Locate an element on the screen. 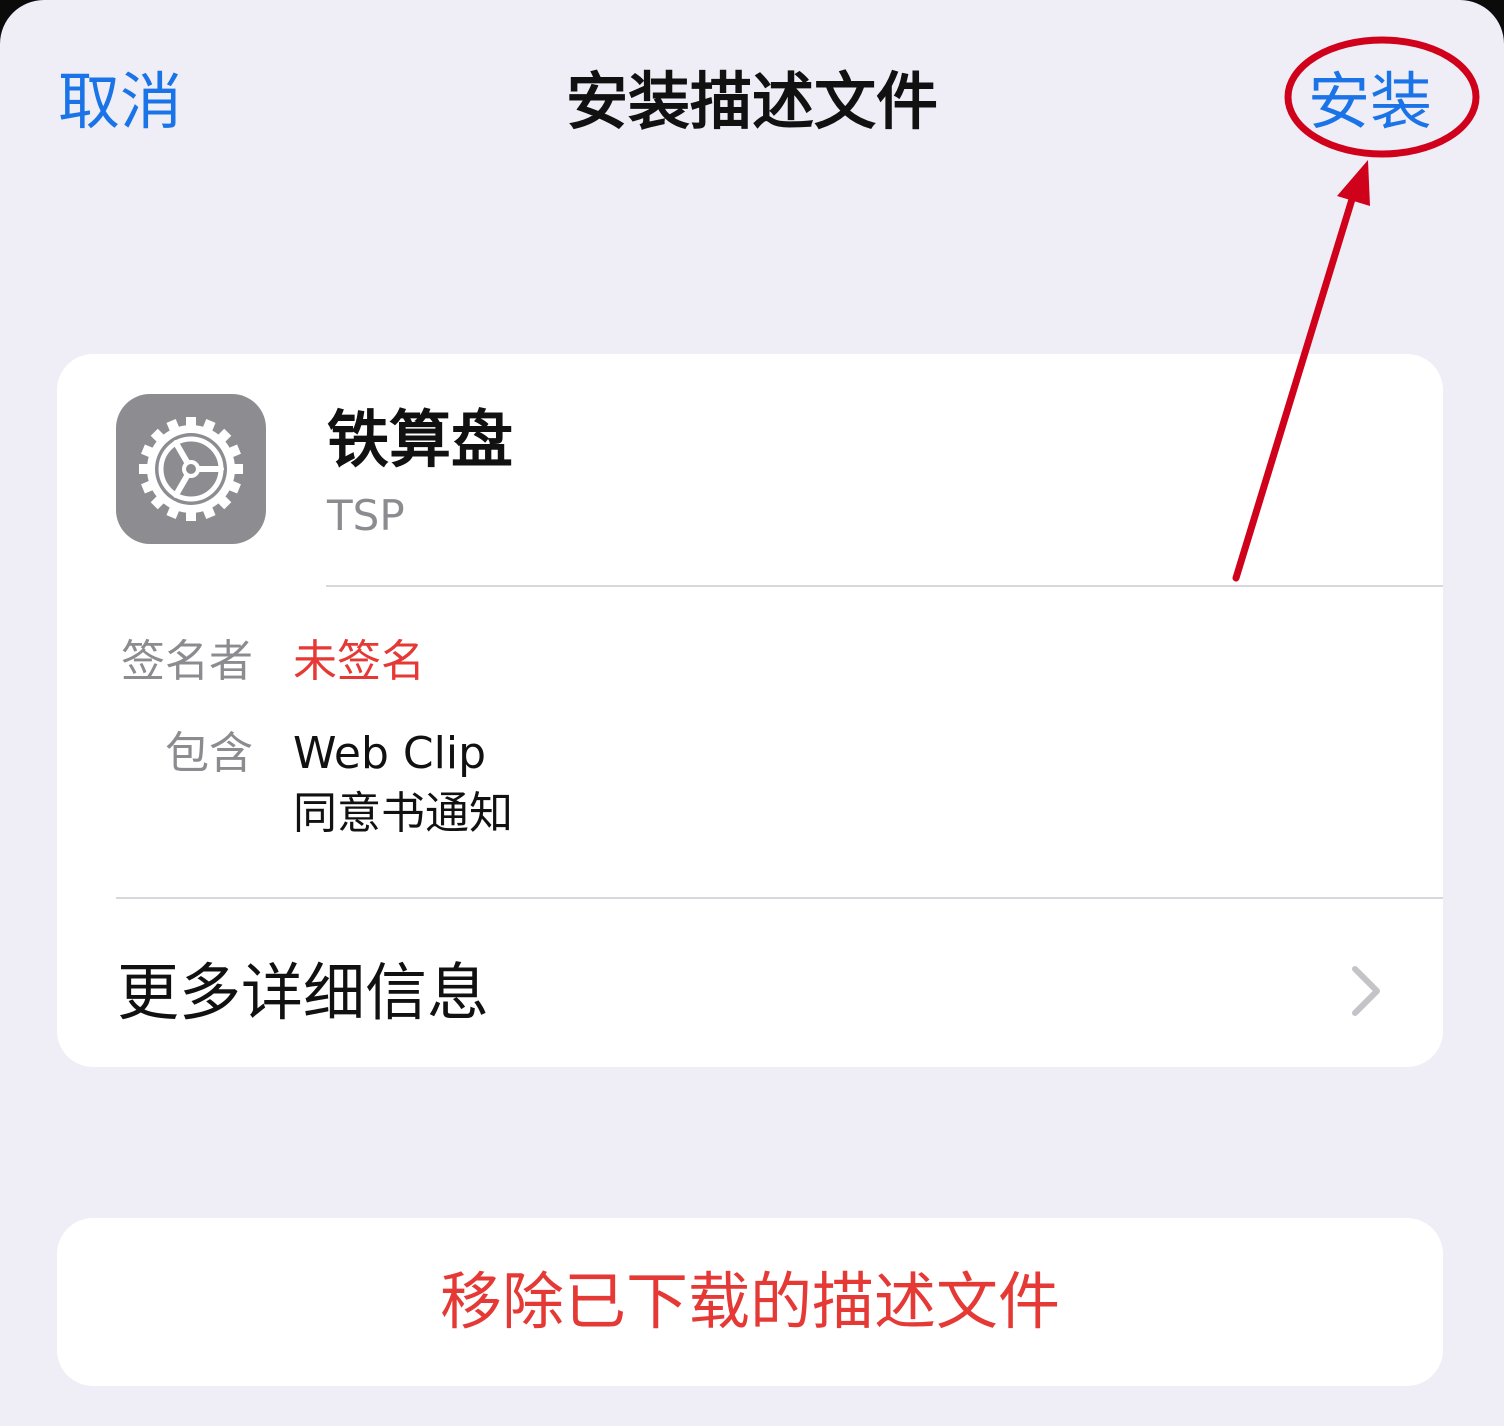 The width and height of the screenshot is (1504, 1426). remove-profile-button: 移除已下载的描述文件 is located at coordinates (750, 1302).